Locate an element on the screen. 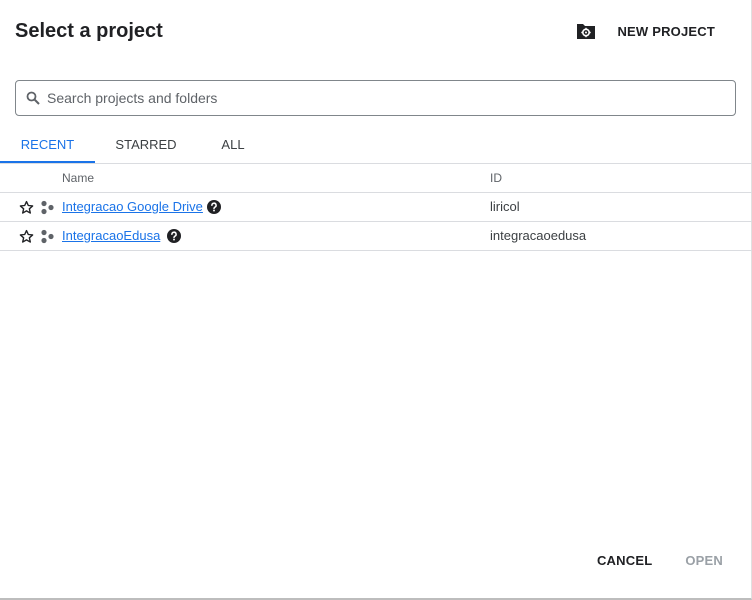 The width and height of the screenshot is (752, 600). column-header-id: ID is located at coordinates (496, 178).